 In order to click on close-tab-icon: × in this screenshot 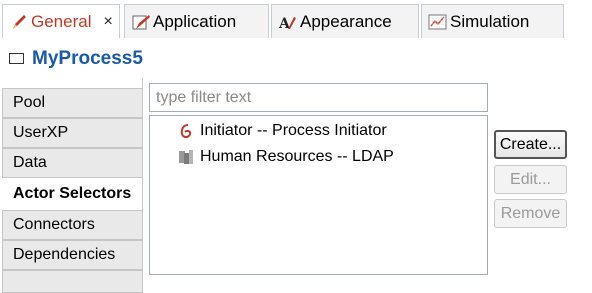, I will do `click(107, 22)`.